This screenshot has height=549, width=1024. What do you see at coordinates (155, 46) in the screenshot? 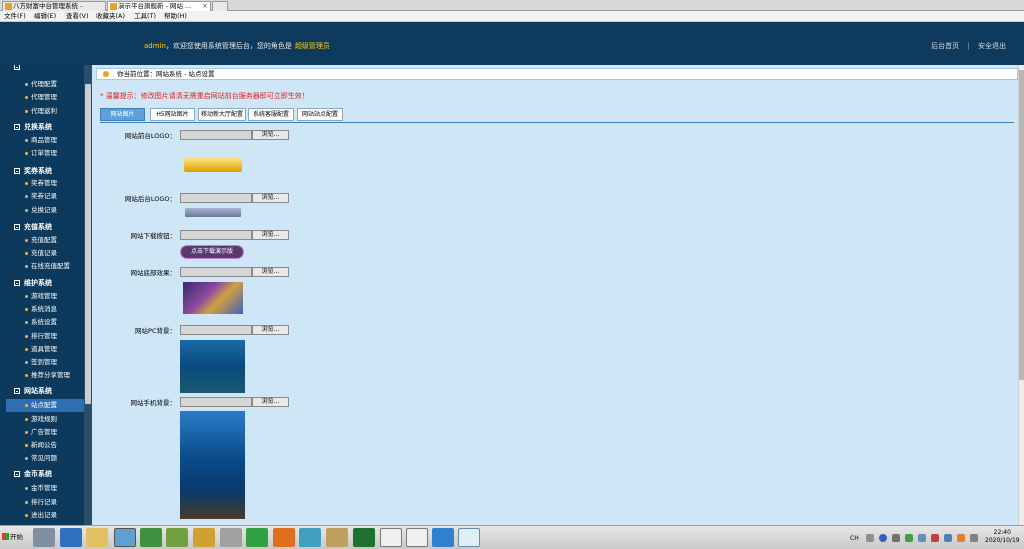
I see `username: admin` at bounding box center [155, 46].